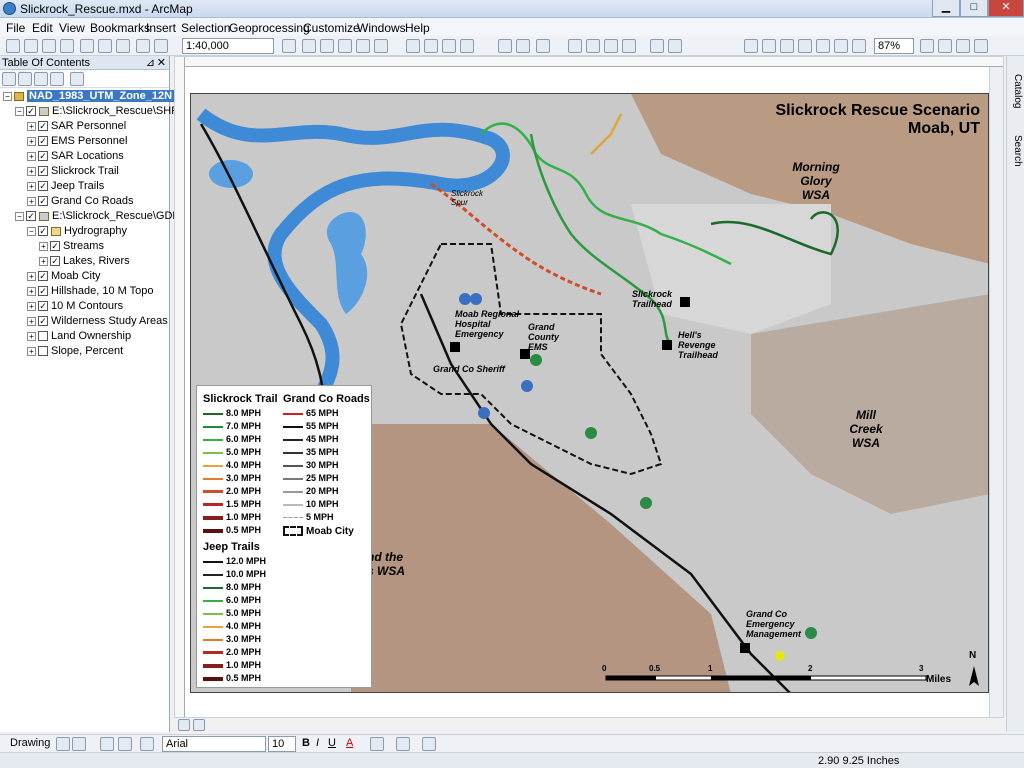 The width and height of the screenshot is (1024, 768). What do you see at coordinates (25, 79) in the screenshot?
I see `list-by-source-icon` at bounding box center [25, 79].